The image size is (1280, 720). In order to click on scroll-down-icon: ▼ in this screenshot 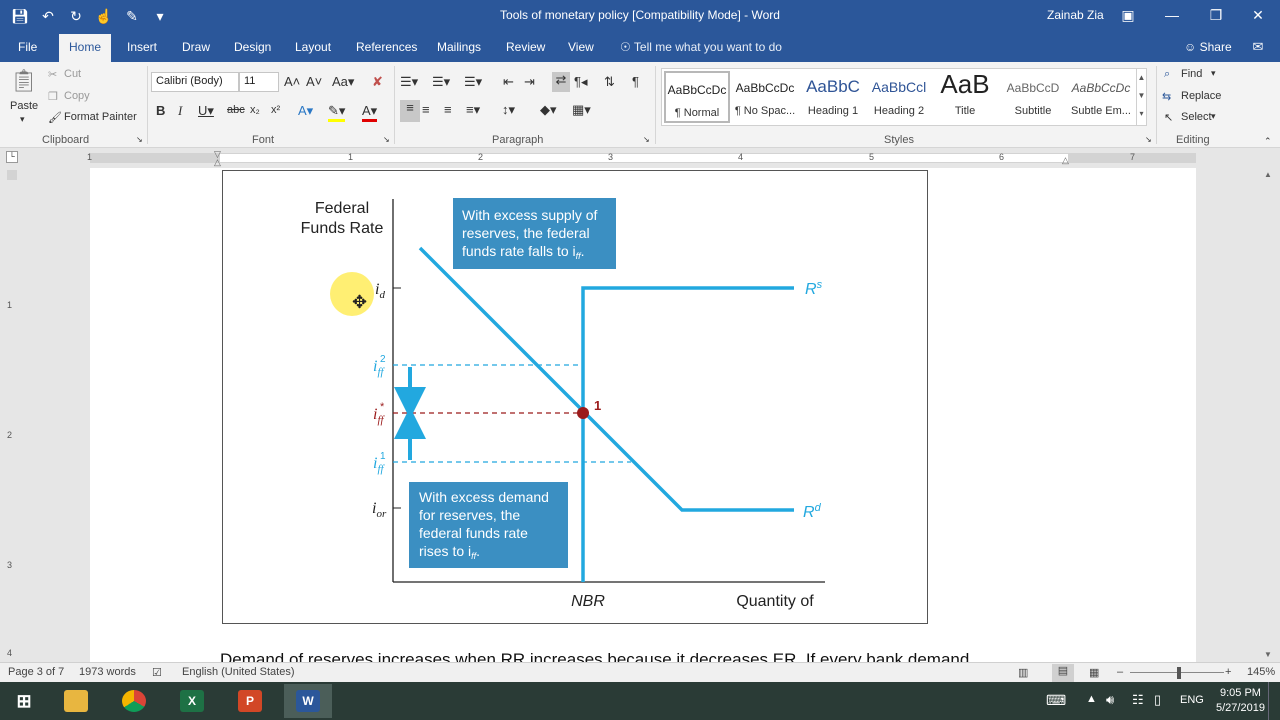, I will do `click(1268, 654)`.